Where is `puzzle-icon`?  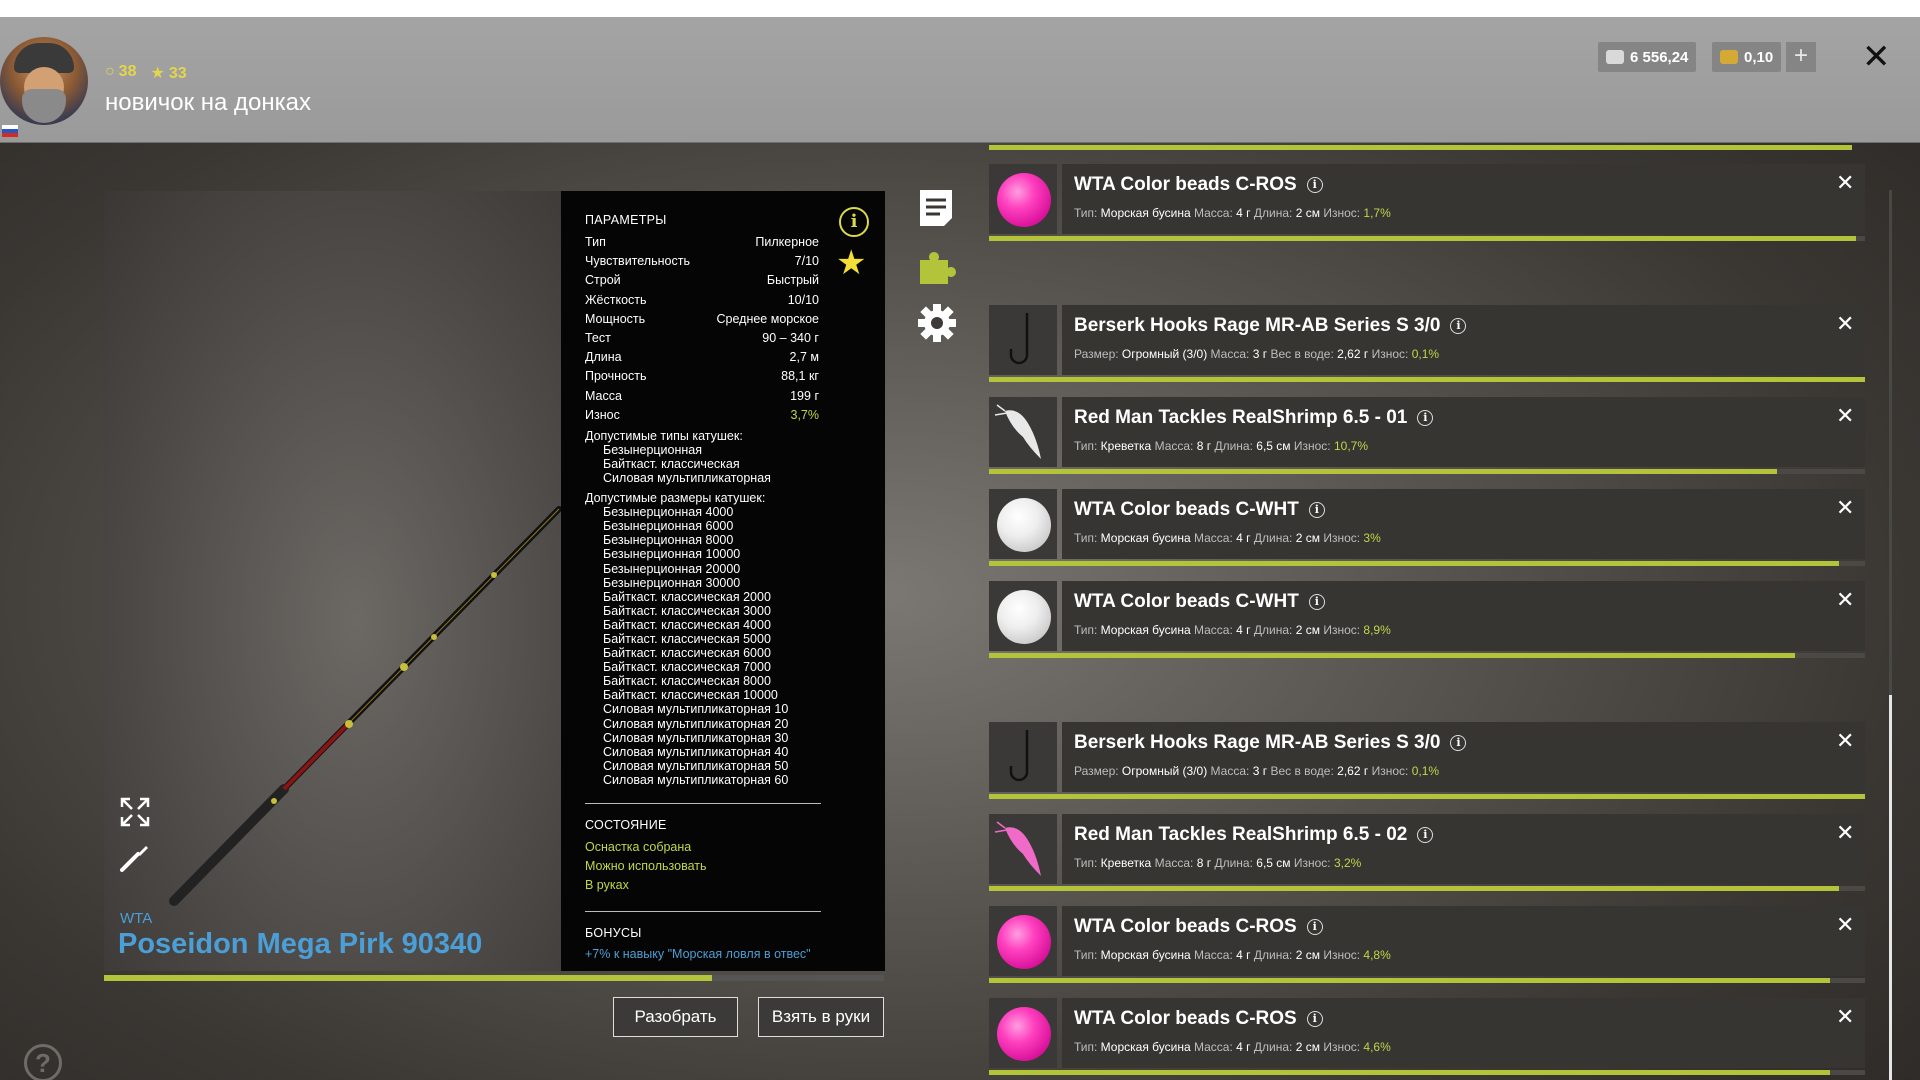
puzzle-icon is located at coordinates (937, 267).